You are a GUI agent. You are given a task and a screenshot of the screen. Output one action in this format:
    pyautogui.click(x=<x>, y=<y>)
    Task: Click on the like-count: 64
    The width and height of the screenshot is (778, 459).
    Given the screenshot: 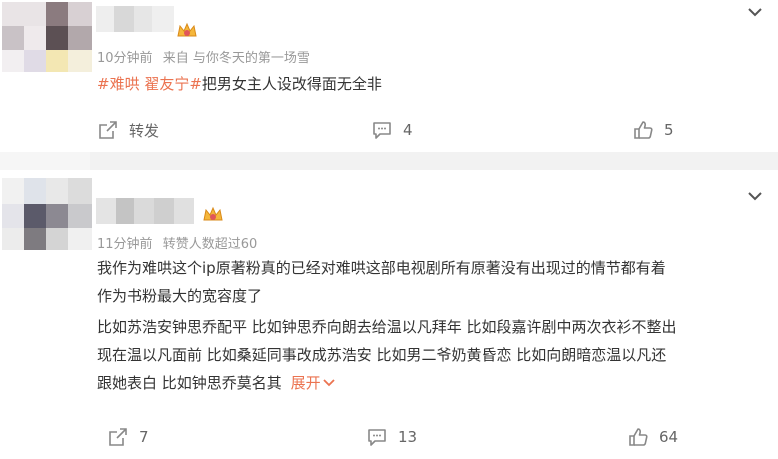 What is the action you would take?
    pyautogui.click(x=669, y=437)
    